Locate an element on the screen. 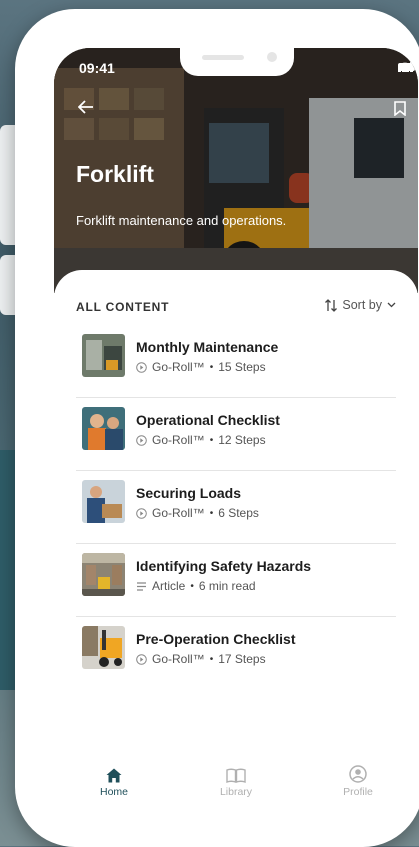  item-meta: Go-Roll™ • 15 Steps is located at coordinates (201, 367).